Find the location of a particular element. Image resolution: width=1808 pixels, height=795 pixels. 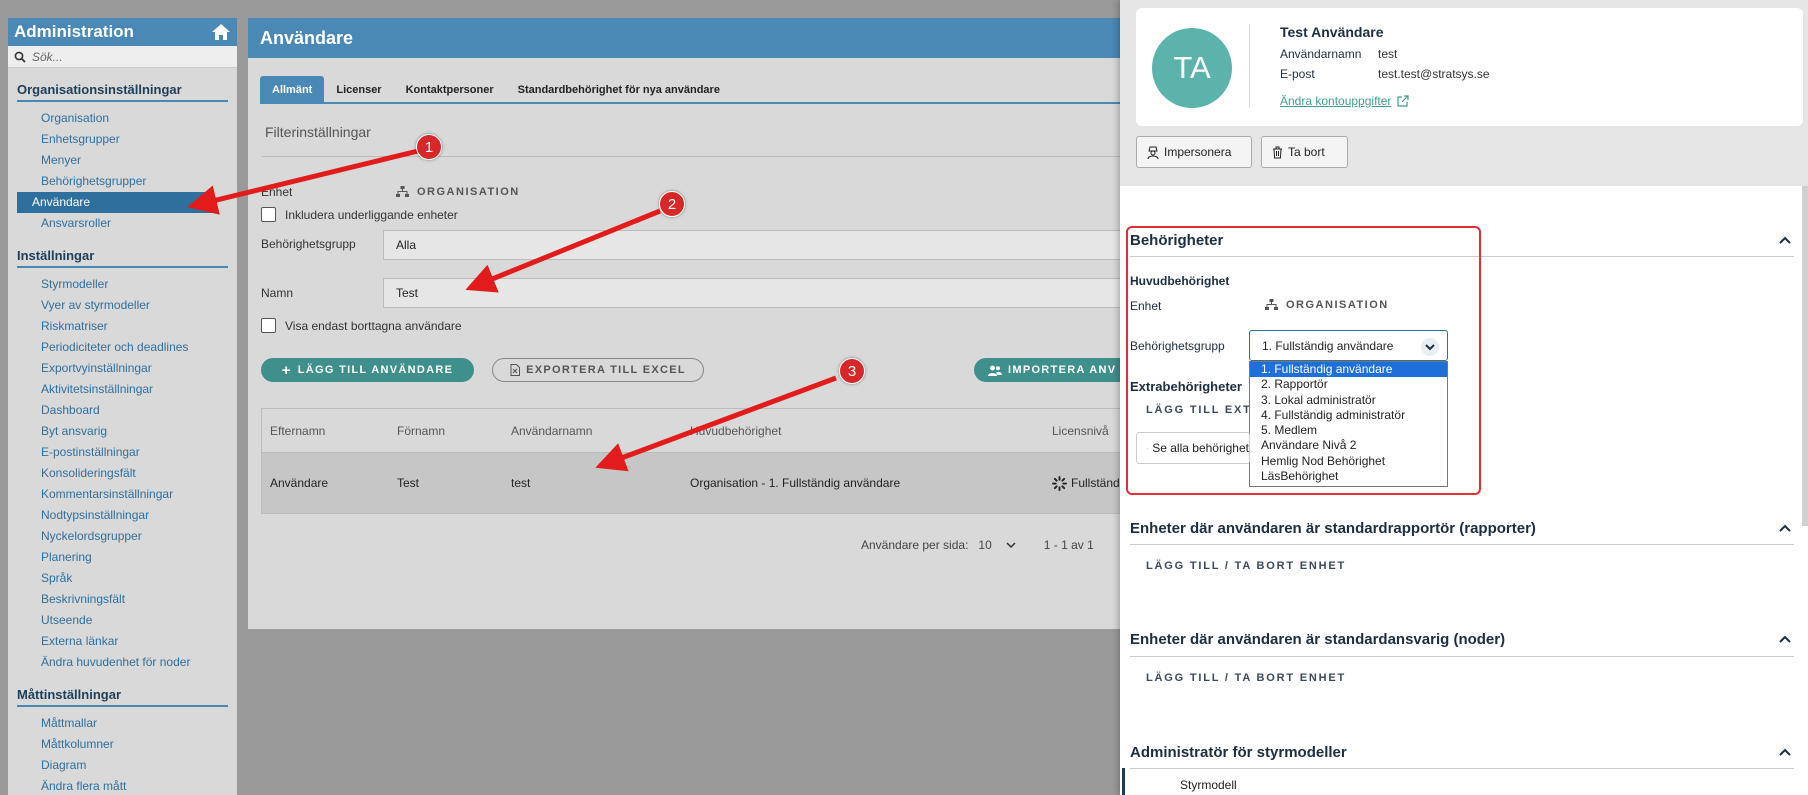

tab-licenser: Licenser is located at coordinates (358, 90).